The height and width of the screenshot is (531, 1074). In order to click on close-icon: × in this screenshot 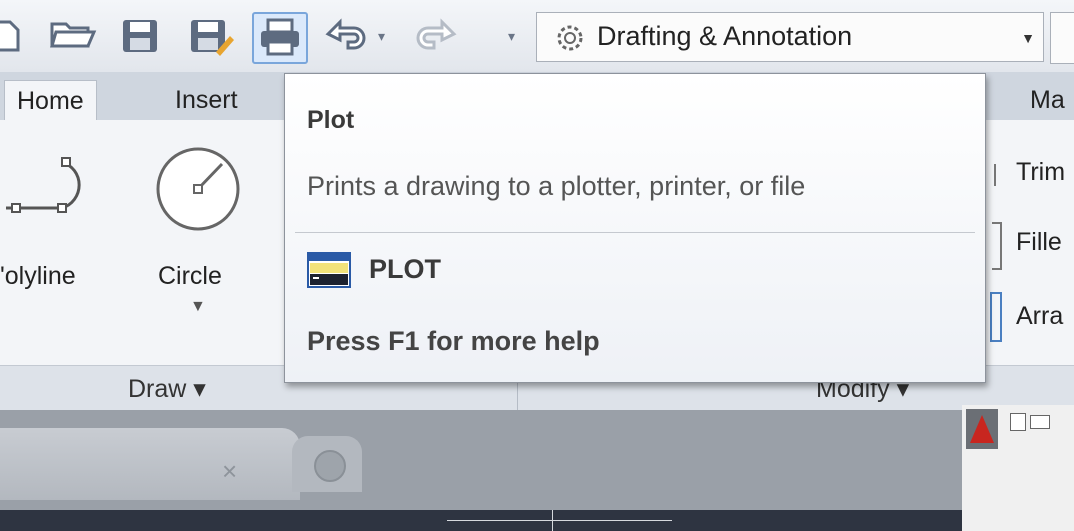, I will do `click(229, 471)`.